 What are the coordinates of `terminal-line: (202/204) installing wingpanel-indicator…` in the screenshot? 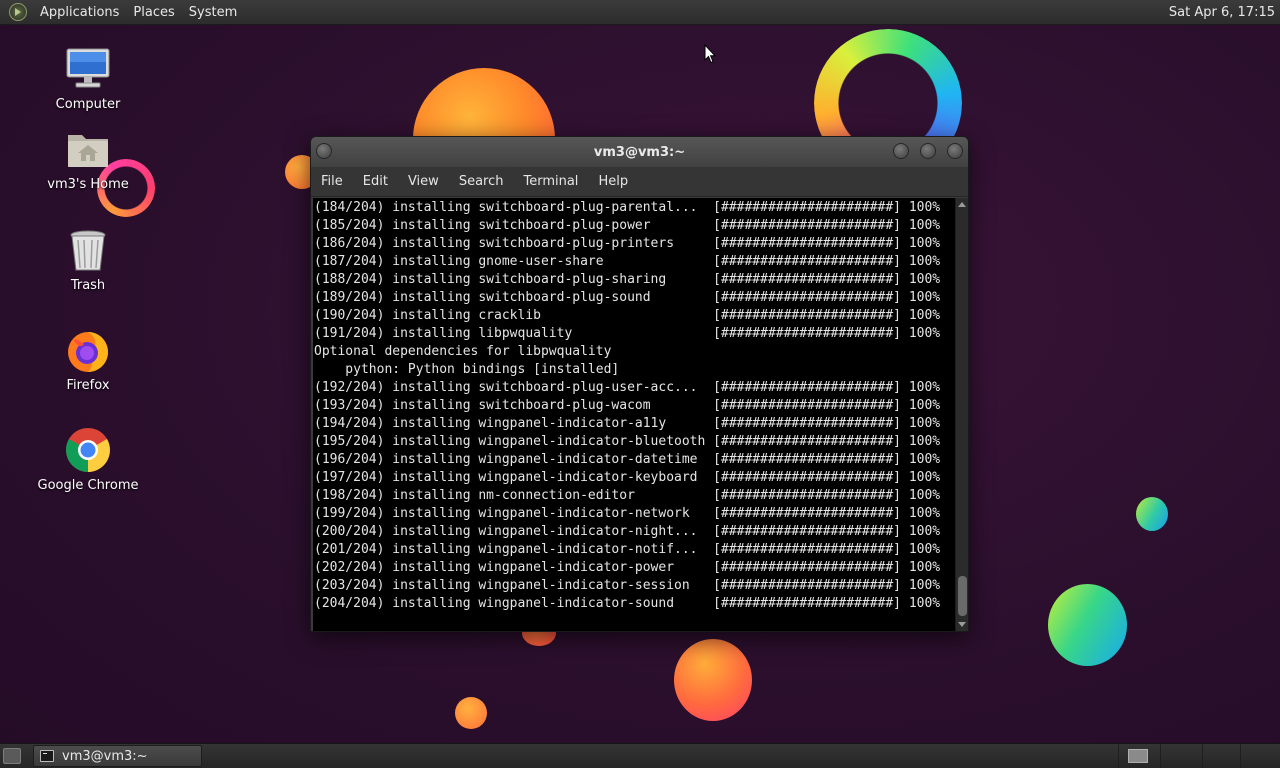 It's located at (627, 567).